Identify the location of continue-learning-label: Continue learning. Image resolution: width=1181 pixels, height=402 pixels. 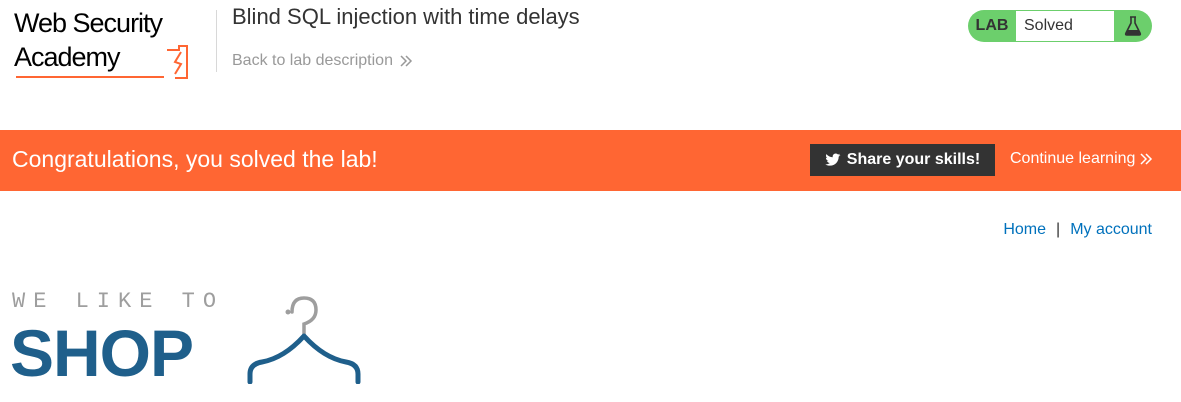
(1073, 158).